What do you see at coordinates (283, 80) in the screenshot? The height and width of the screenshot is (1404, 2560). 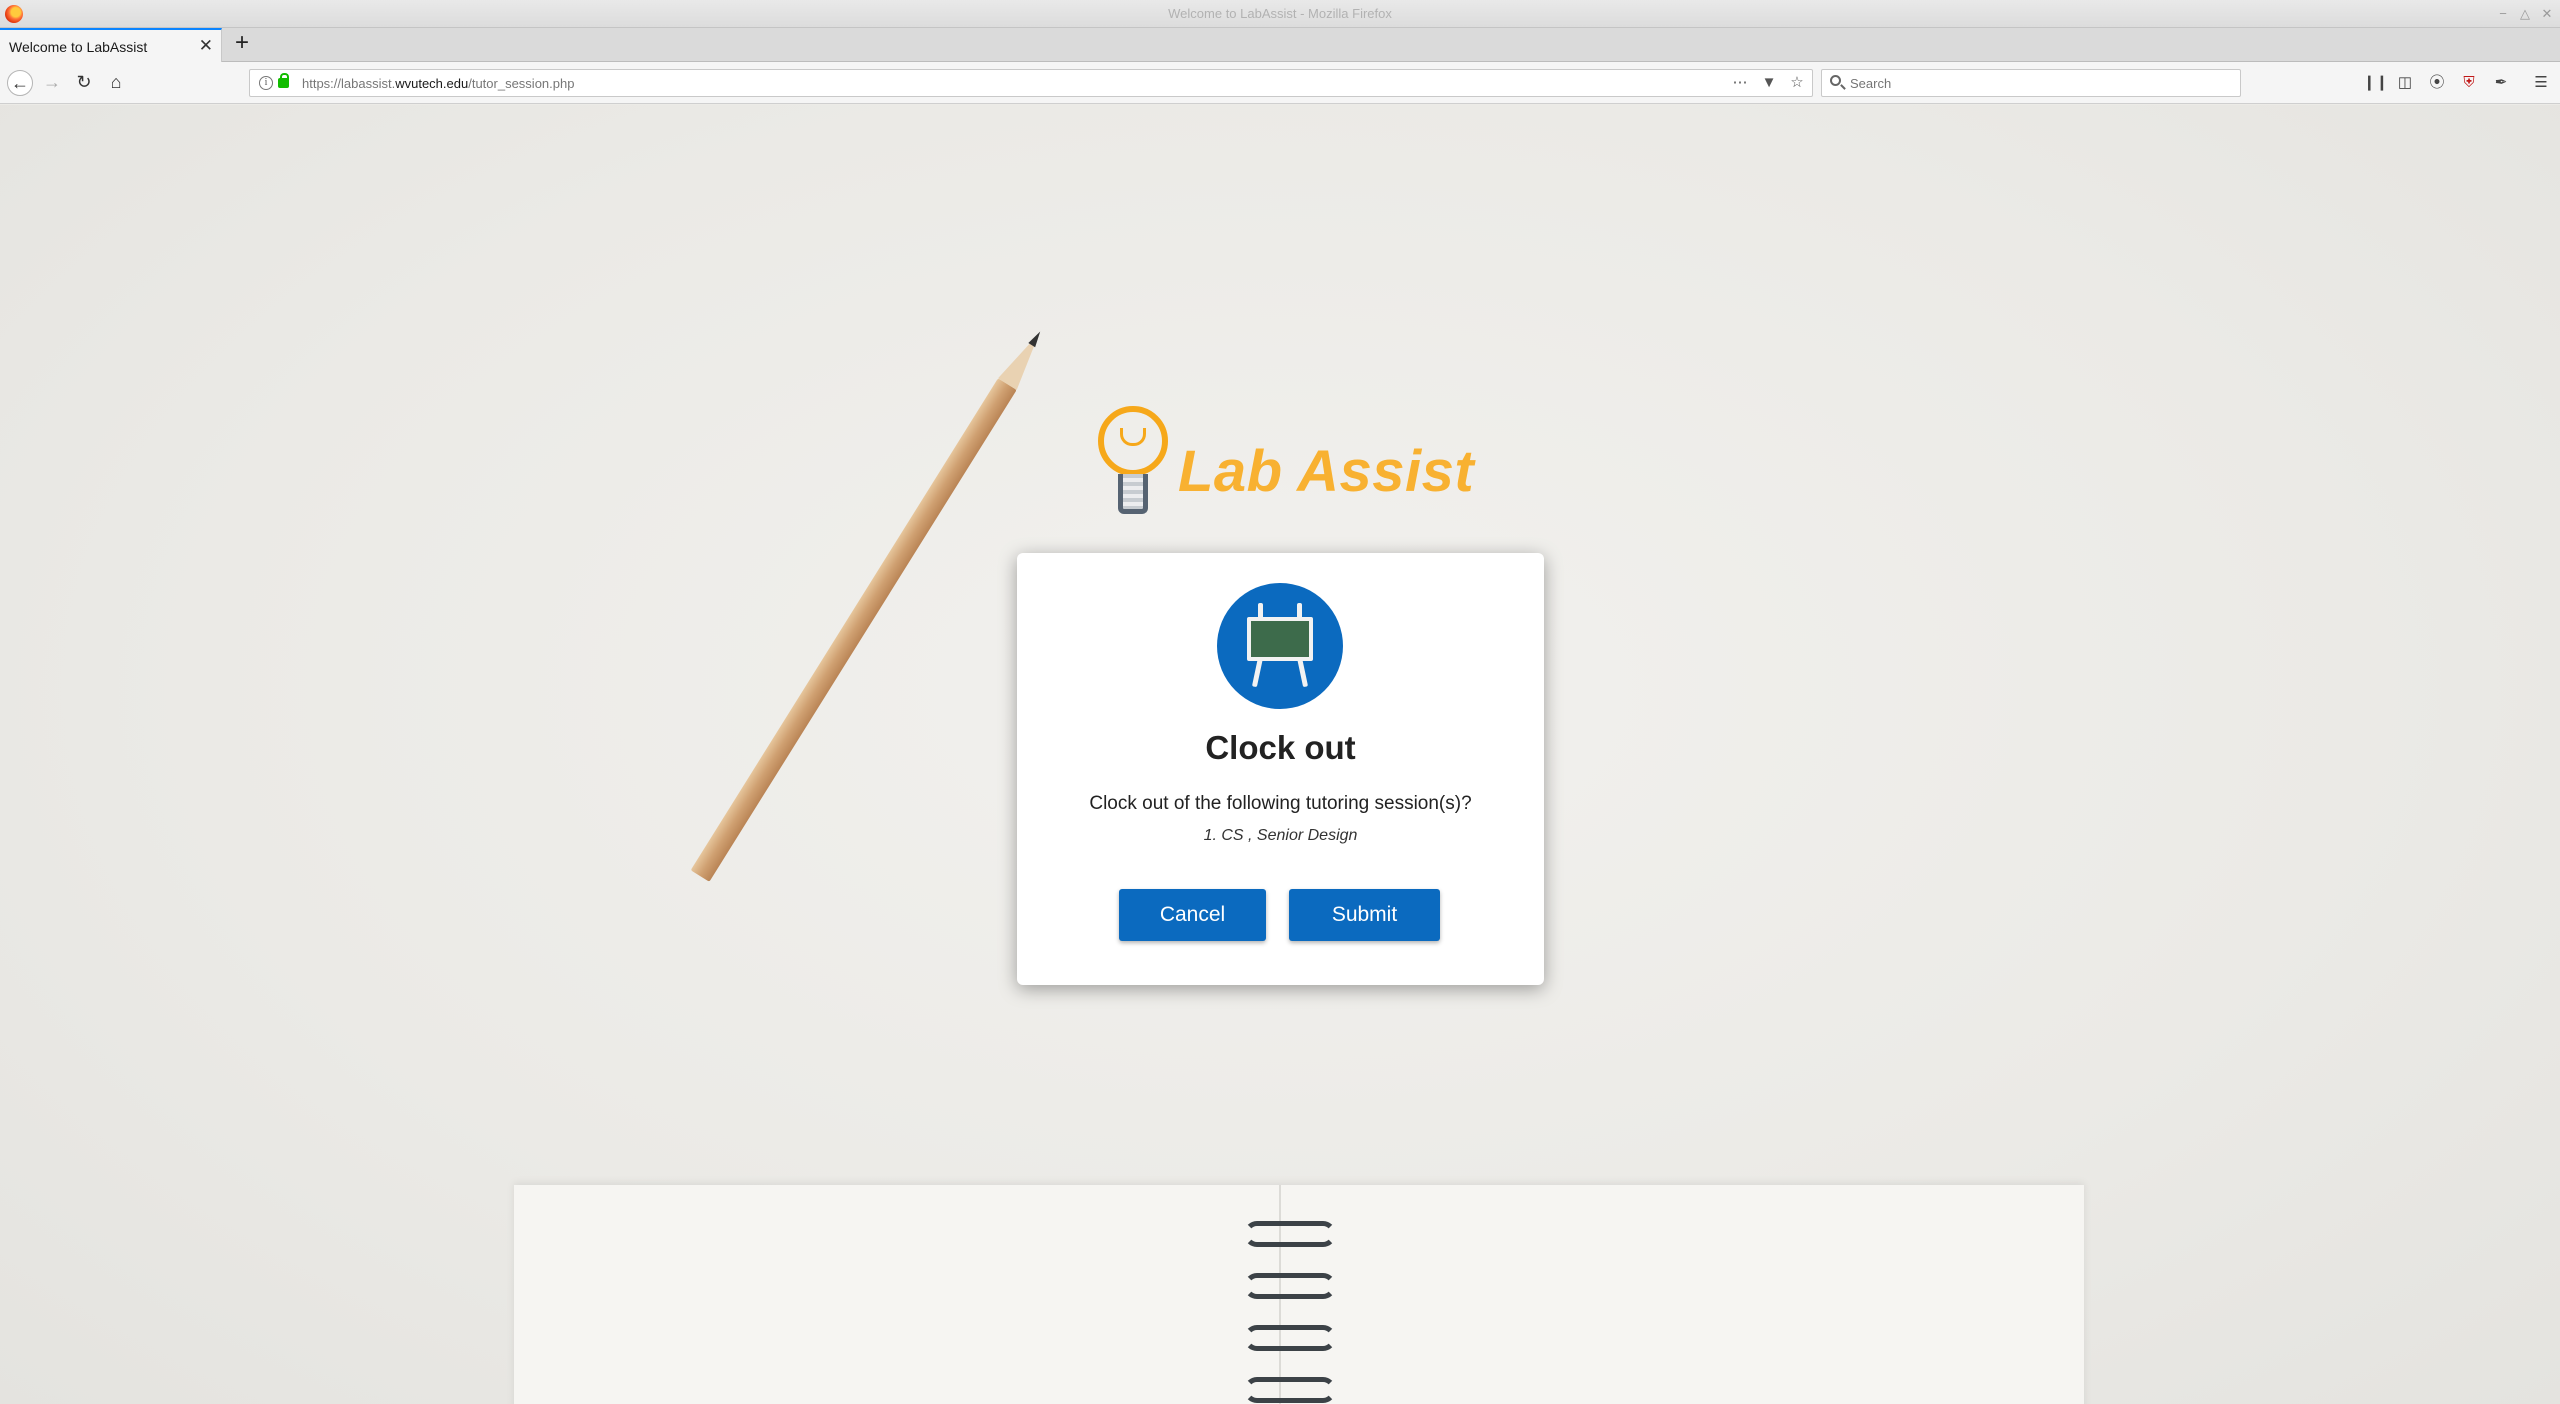 I see `secure-lock-icon` at bounding box center [283, 80].